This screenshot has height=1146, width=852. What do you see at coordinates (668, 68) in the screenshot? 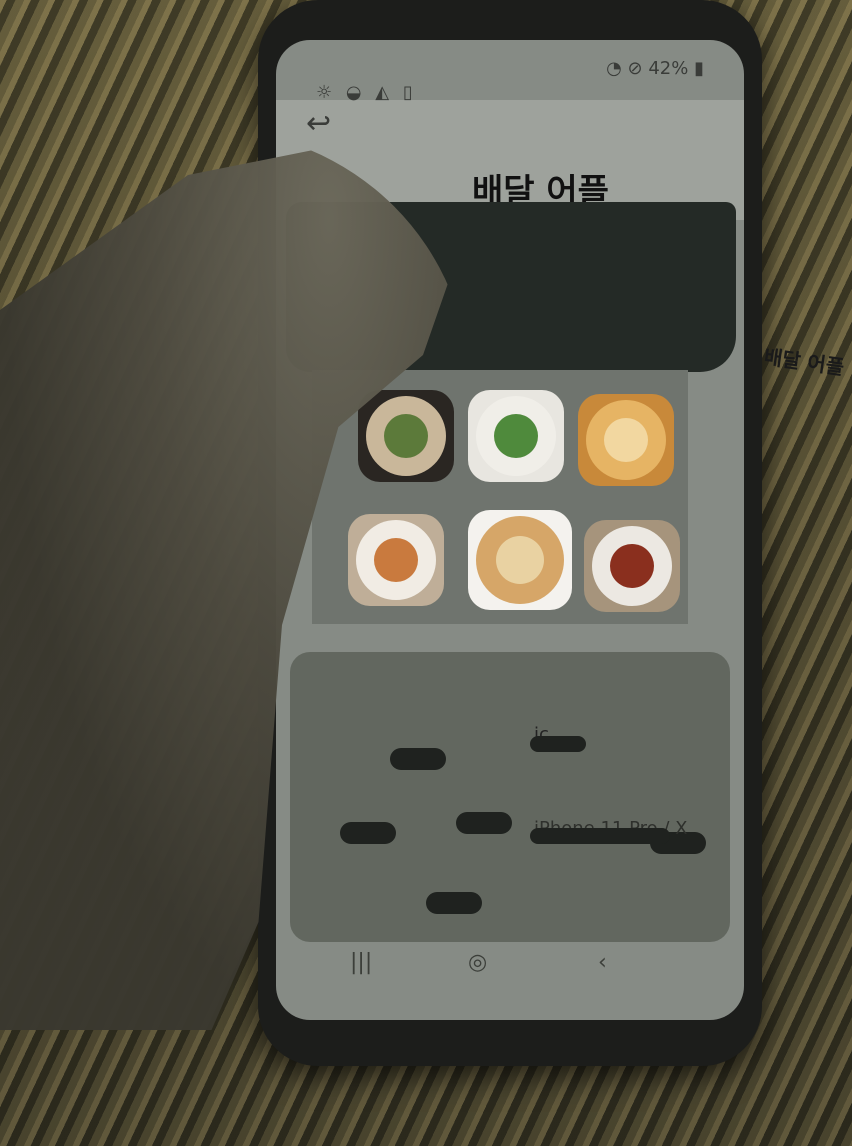
I see `battery-level: 42%` at bounding box center [668, 68].